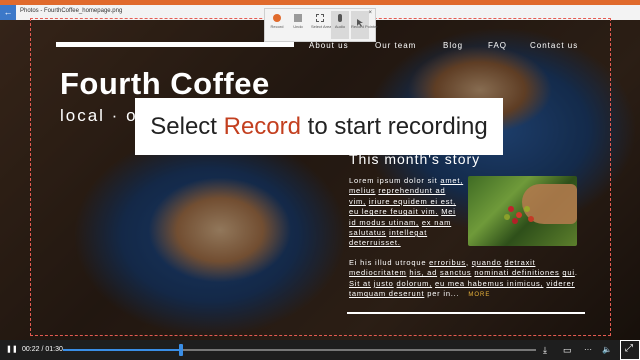 This screenshot has width=640, height=360. What do you see at coordinates (12, 350) in the screenshot?
I see `pause-button: ❚❚` at bounding box center [12, 350].